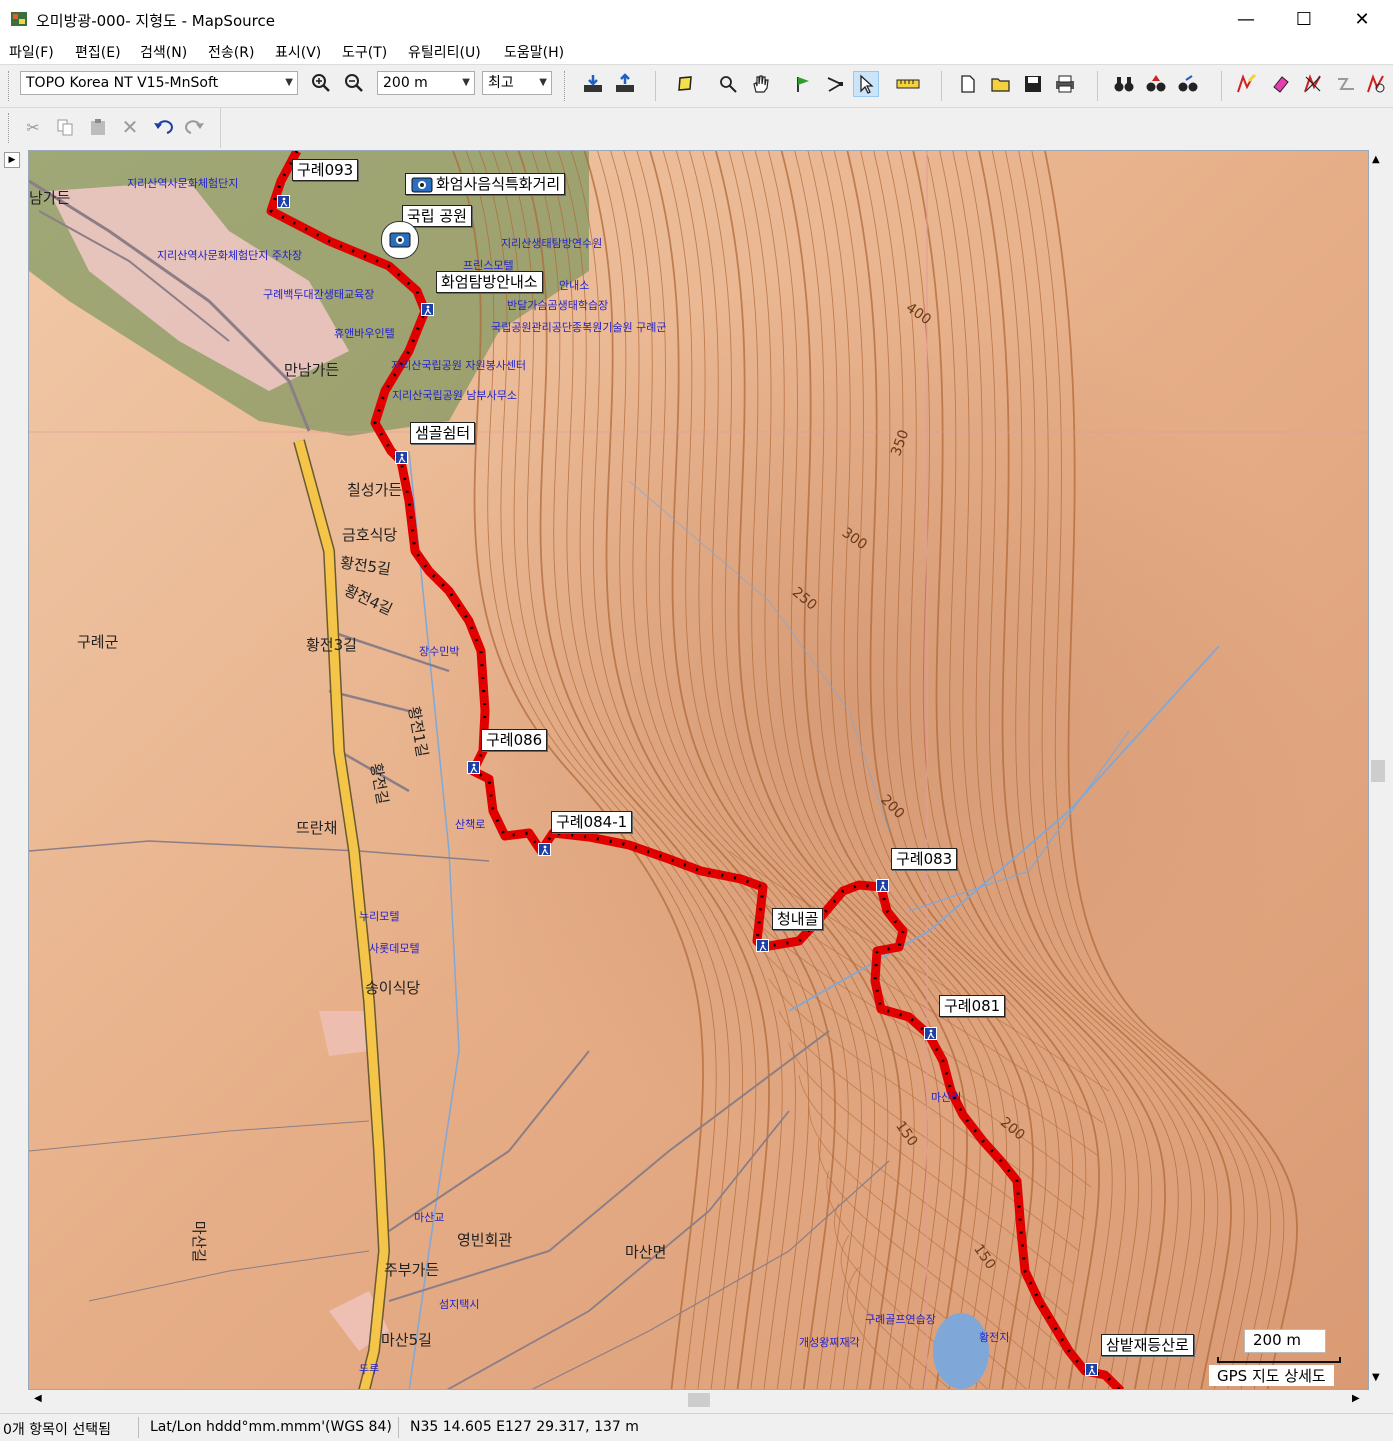  Describe the element at coordinates (1285, 1341) in the screenshot. I see `scale-label-box: 200 m` at that location.